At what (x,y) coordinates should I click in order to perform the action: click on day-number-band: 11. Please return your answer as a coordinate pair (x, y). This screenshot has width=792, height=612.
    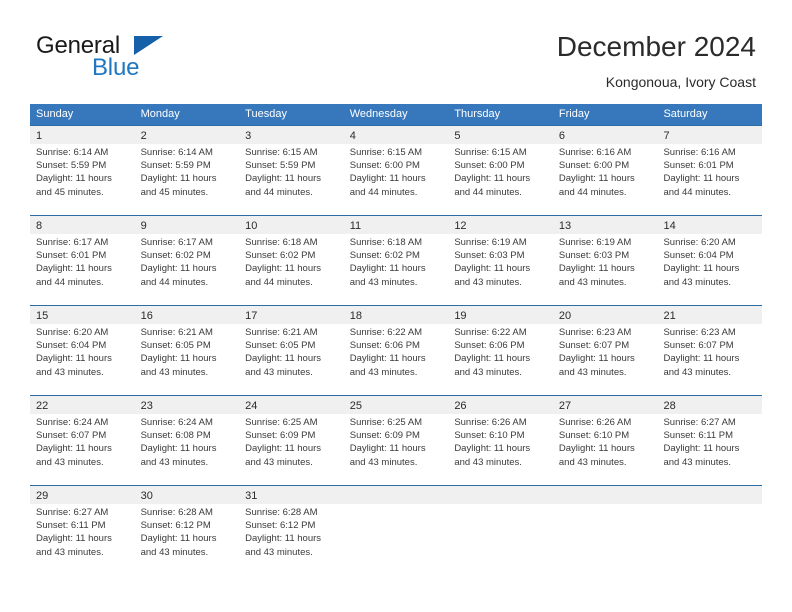
    Looking at the image, I should click on (396, 225).